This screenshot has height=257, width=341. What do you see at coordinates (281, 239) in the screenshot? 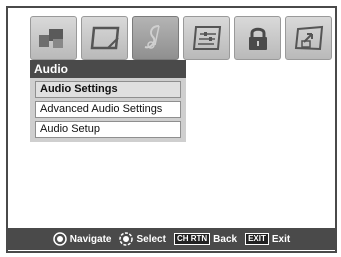
I see `exit-label: Exit` at bounding box center [281, 239].